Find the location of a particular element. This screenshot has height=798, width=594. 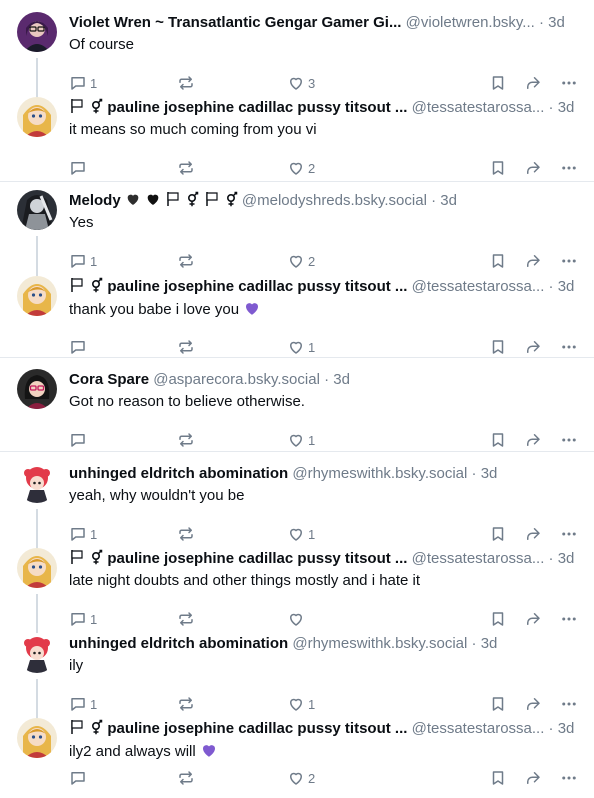

author-name: Melody is located at coordinates (95, 200).